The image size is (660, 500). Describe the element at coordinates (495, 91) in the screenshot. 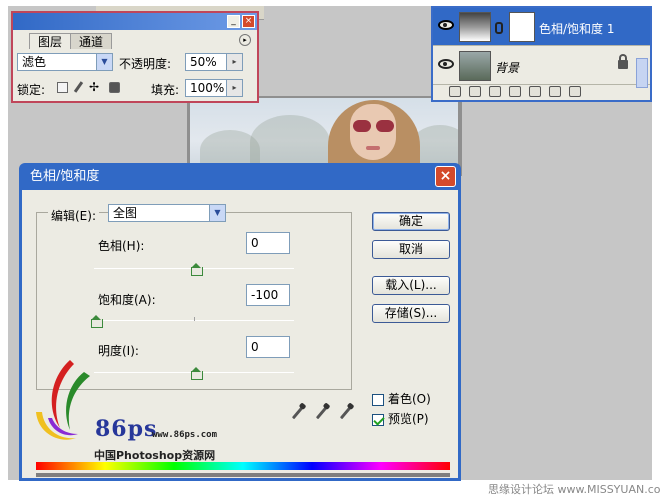

I see `add-mask-icon` at that location.